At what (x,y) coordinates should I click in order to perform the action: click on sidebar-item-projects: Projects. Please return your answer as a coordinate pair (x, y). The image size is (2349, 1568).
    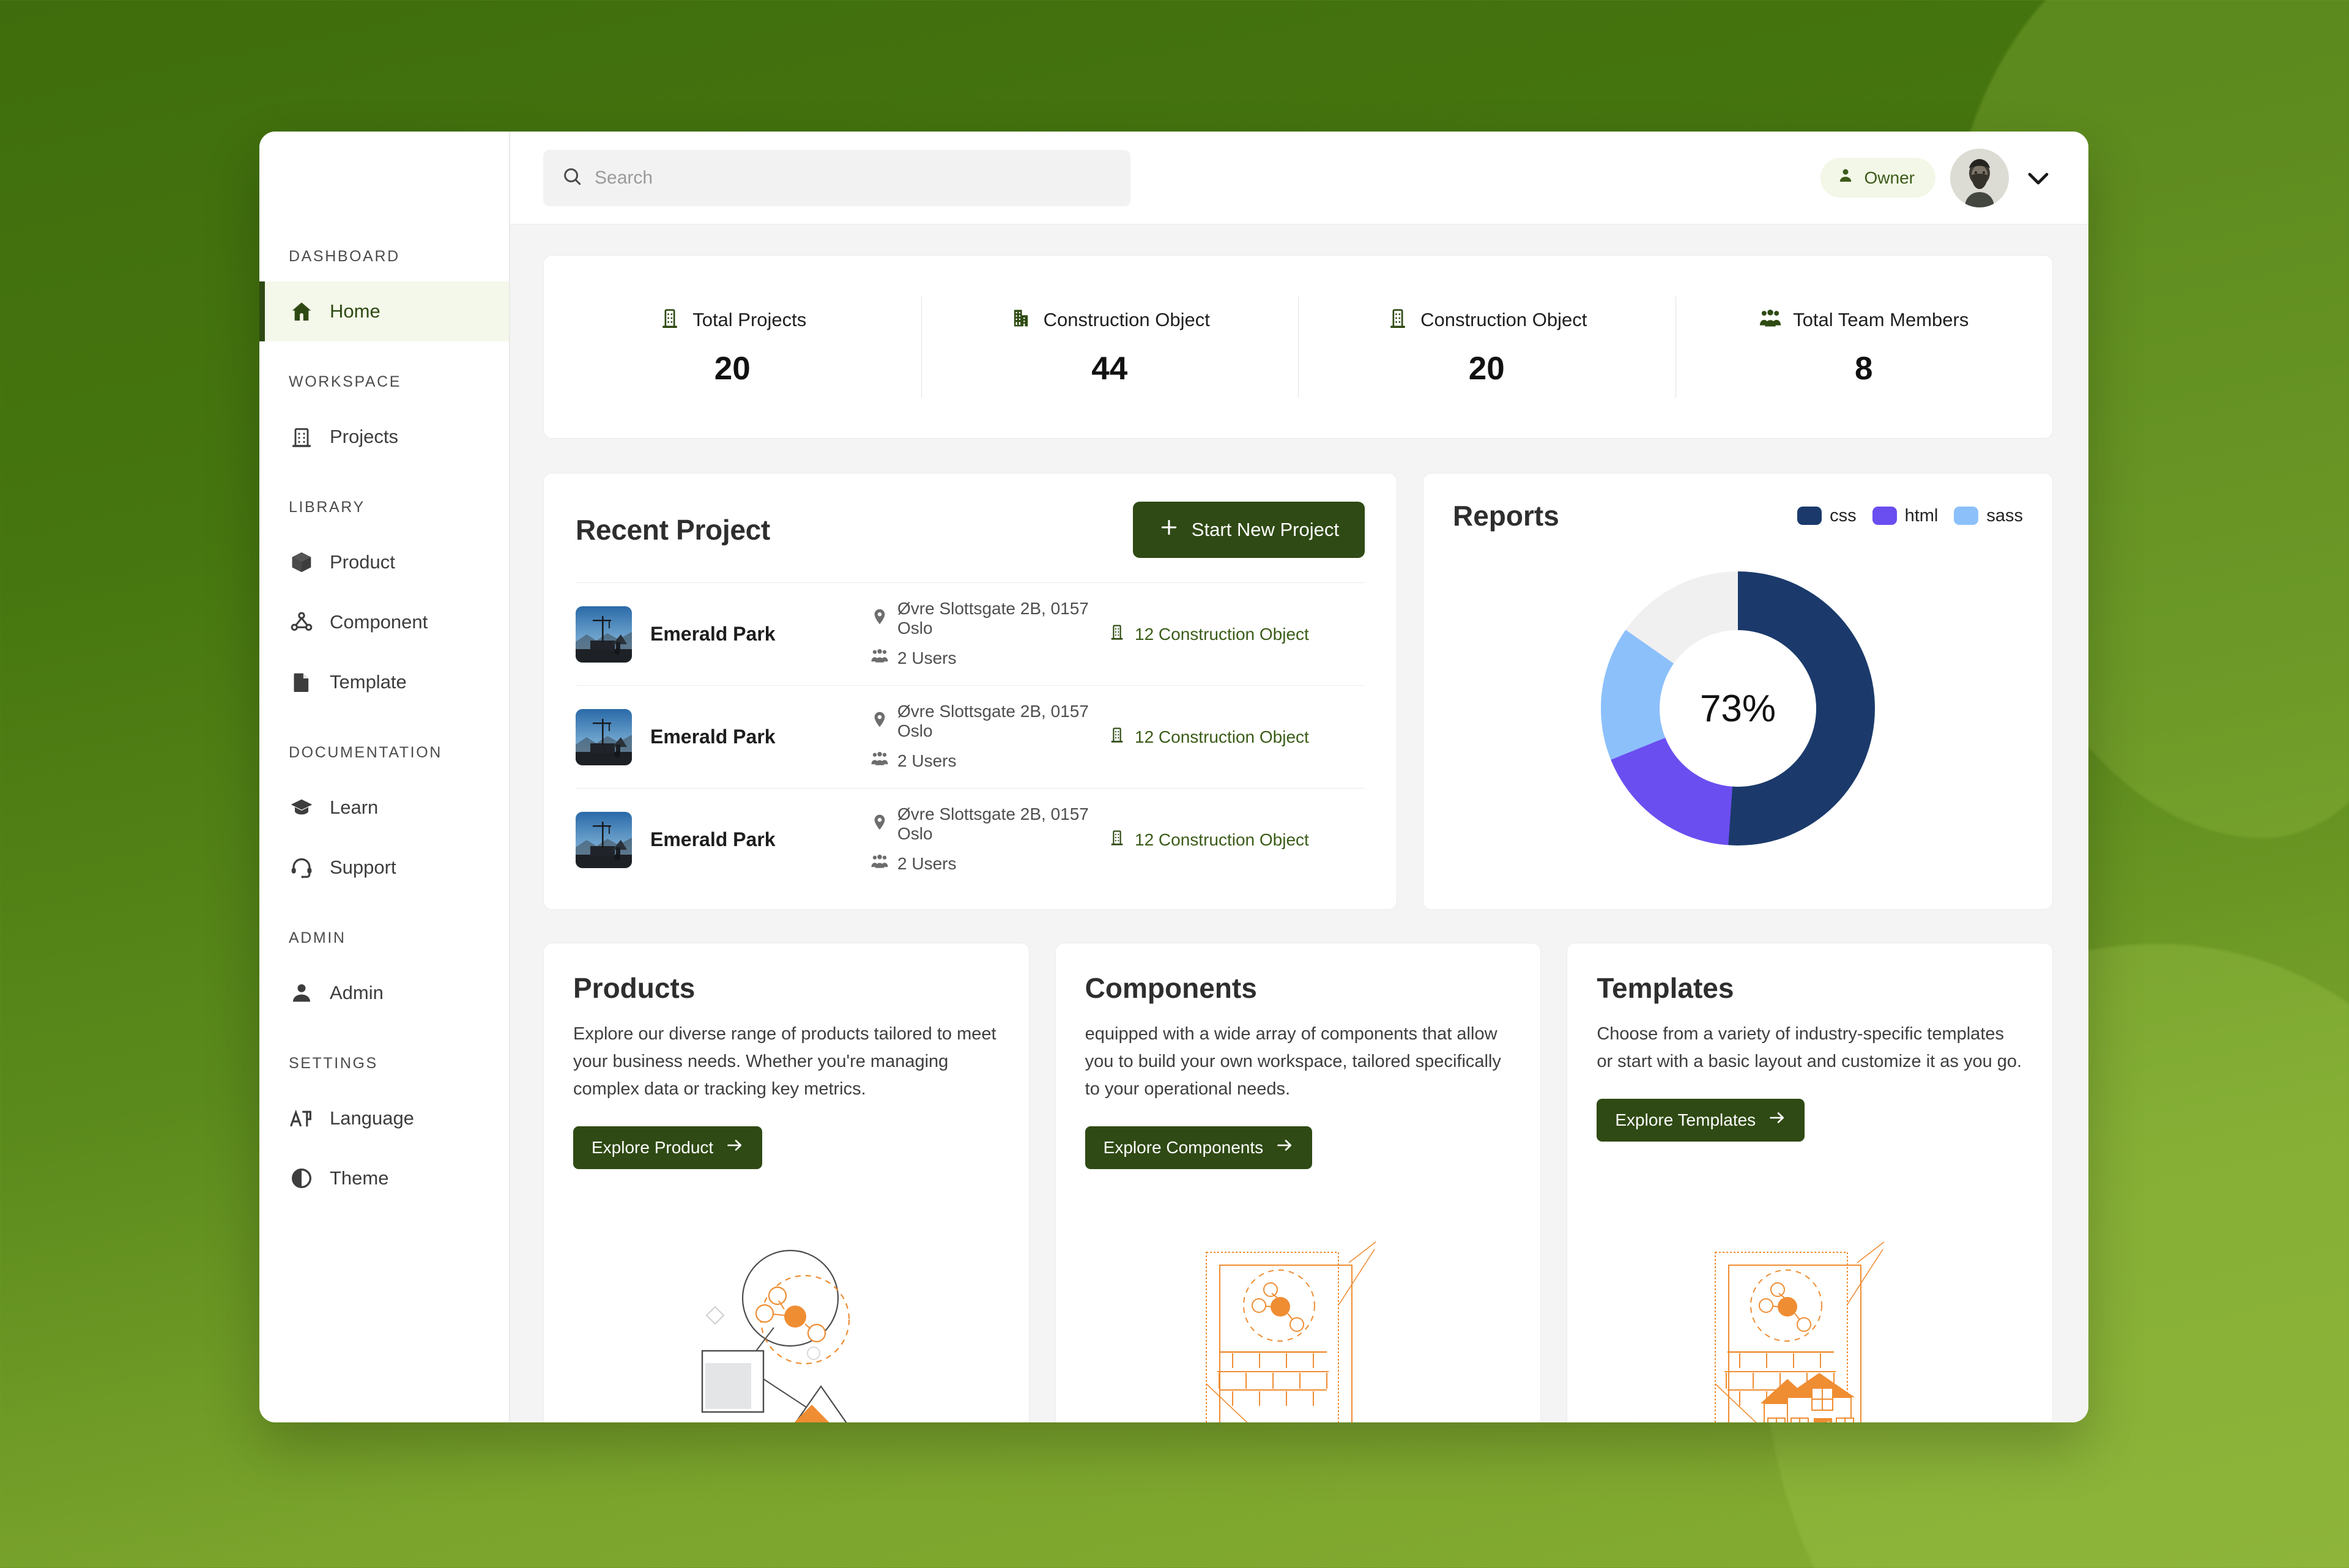
    Looking at the image, I should click on (384, 437).